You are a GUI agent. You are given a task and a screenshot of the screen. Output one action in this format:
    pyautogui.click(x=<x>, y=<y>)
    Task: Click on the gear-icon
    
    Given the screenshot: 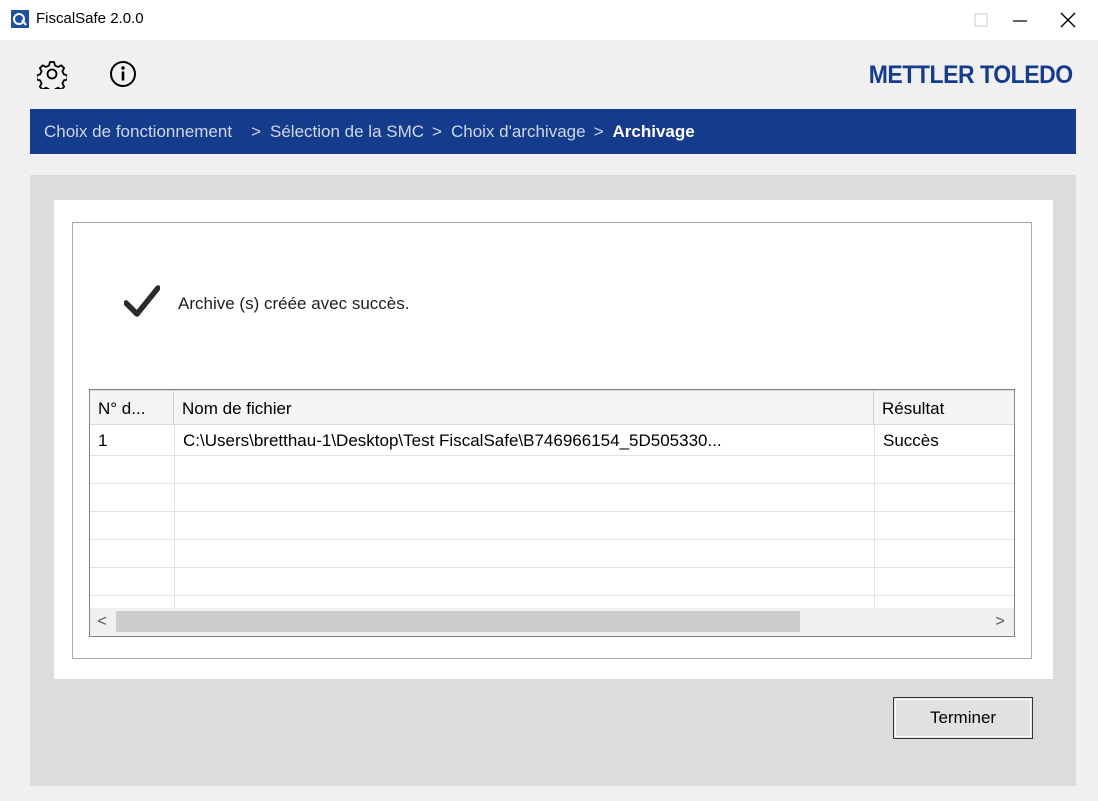 What is the action you would take?
    pyautogui.click(x=52, y=75)
    